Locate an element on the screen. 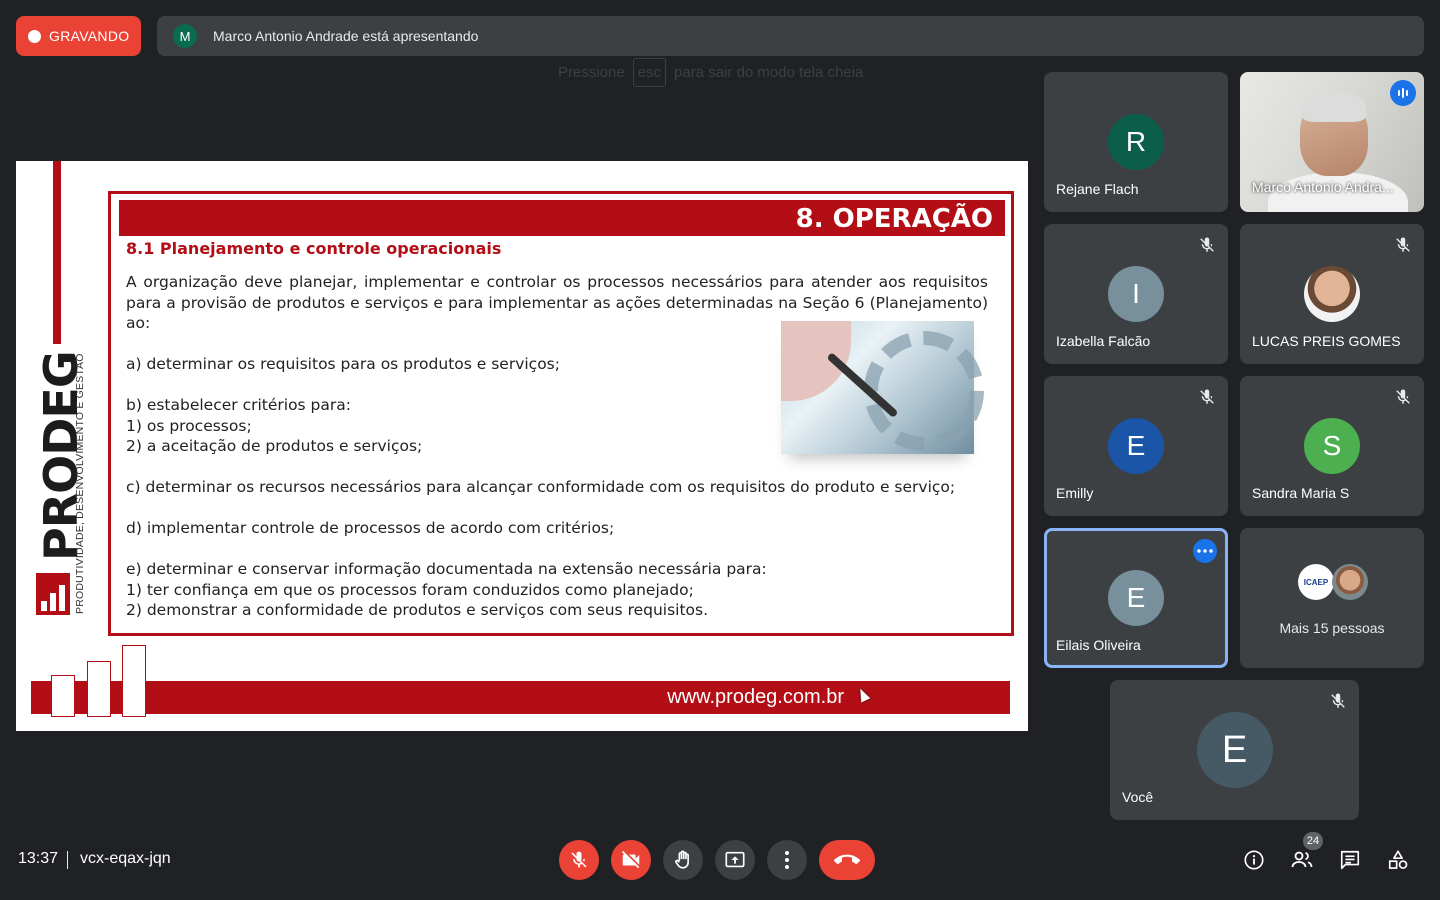 The width and height of the screenshot is (1440, 900). esc-key: esc is located at coordinates (649, 72).